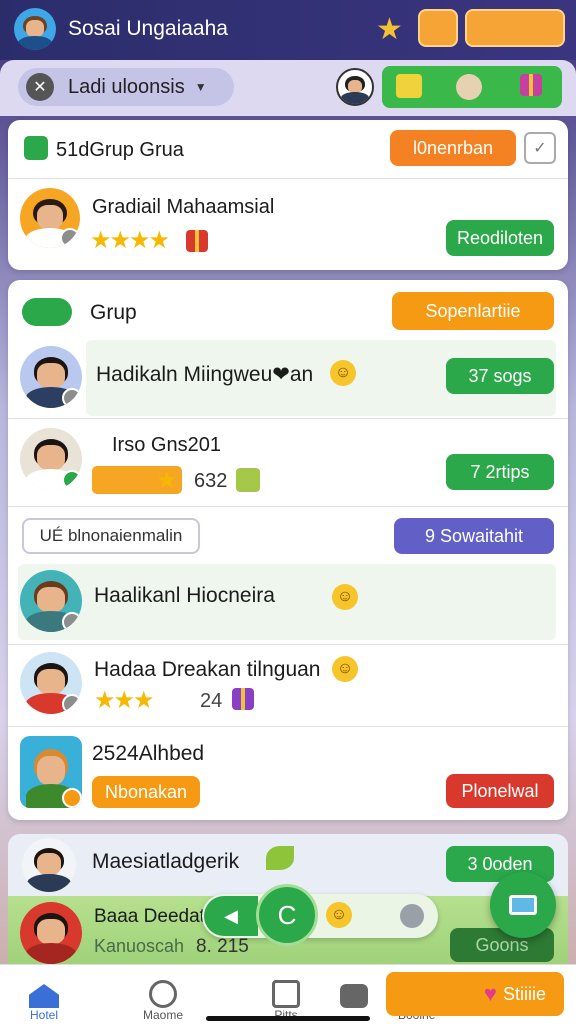 The width and height of the screenshot is (576, 1024). I want to click on filter-input: UÉ blnonaienmalin, so click(111, 536).